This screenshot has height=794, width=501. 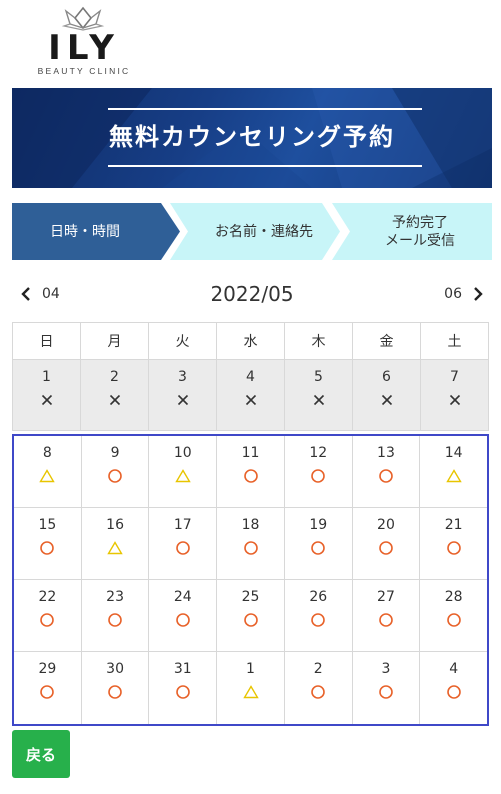 What do you see at coordinates (115, 525) in the screenshot?
I see `day-number: 16` at bounding box center [115, 525].